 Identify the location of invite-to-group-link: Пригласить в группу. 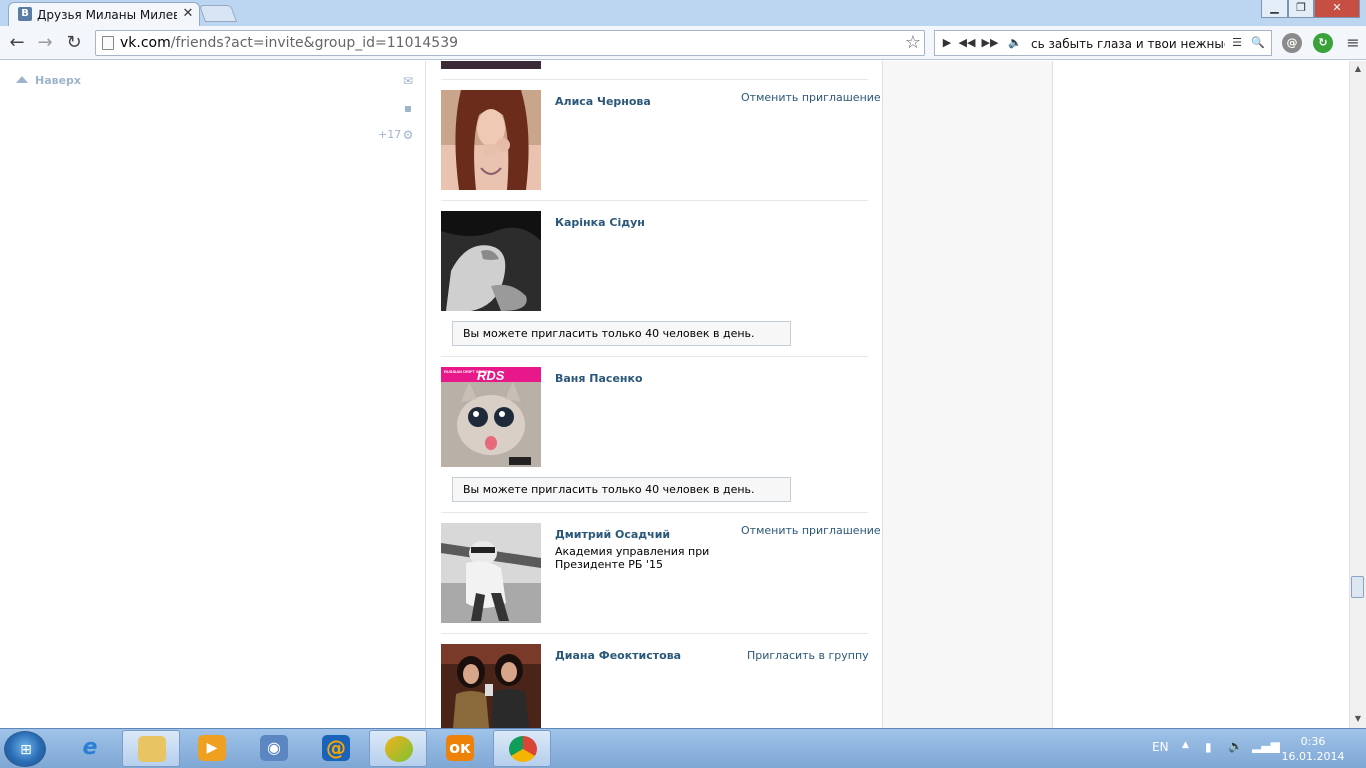
(808, 655).